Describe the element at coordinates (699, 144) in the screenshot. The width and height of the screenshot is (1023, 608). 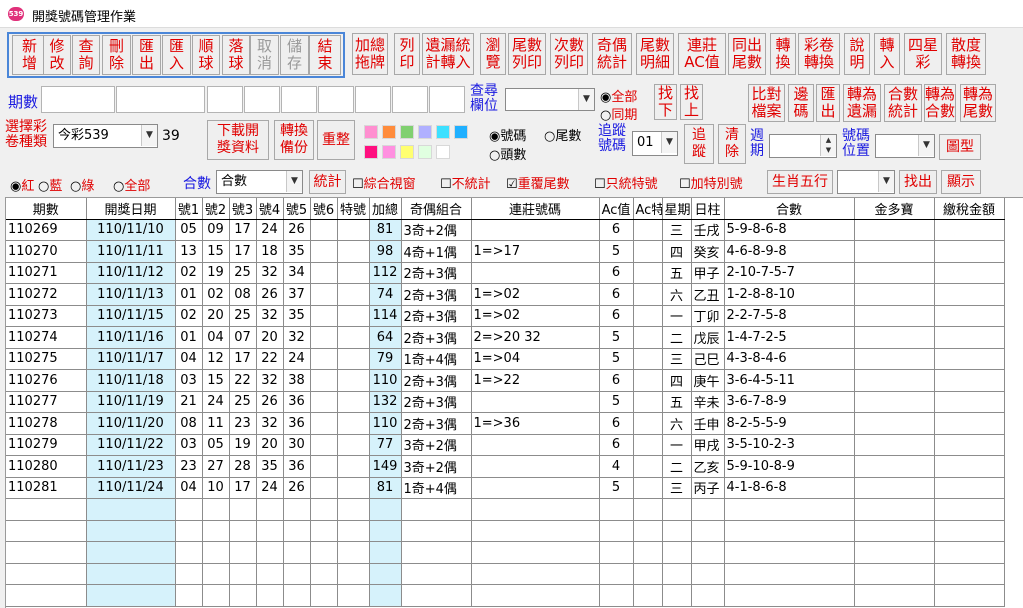
I see `track-button: 追 蹤` at that location.